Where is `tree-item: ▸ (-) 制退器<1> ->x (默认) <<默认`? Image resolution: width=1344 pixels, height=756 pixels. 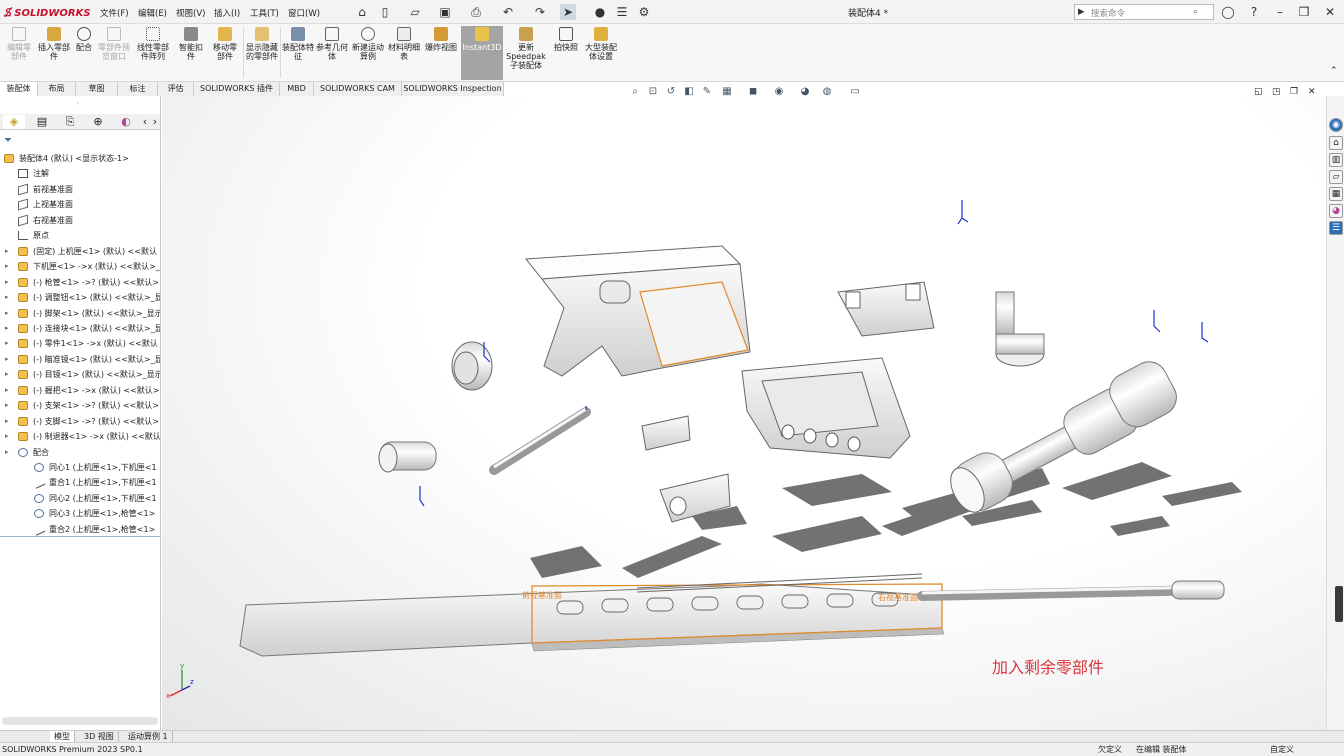 tree-item: ▸ (-) 制退器<1> ->x (默认) <<默认 is located at coordinates (80, 436).